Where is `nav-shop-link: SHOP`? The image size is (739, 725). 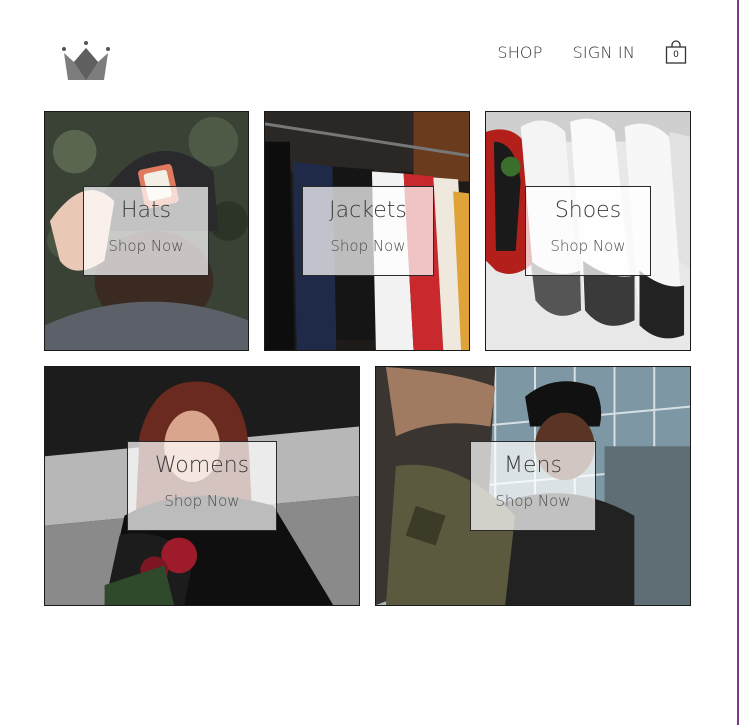
nav-shop-link: SHOP is located at coordinates (519, 52).